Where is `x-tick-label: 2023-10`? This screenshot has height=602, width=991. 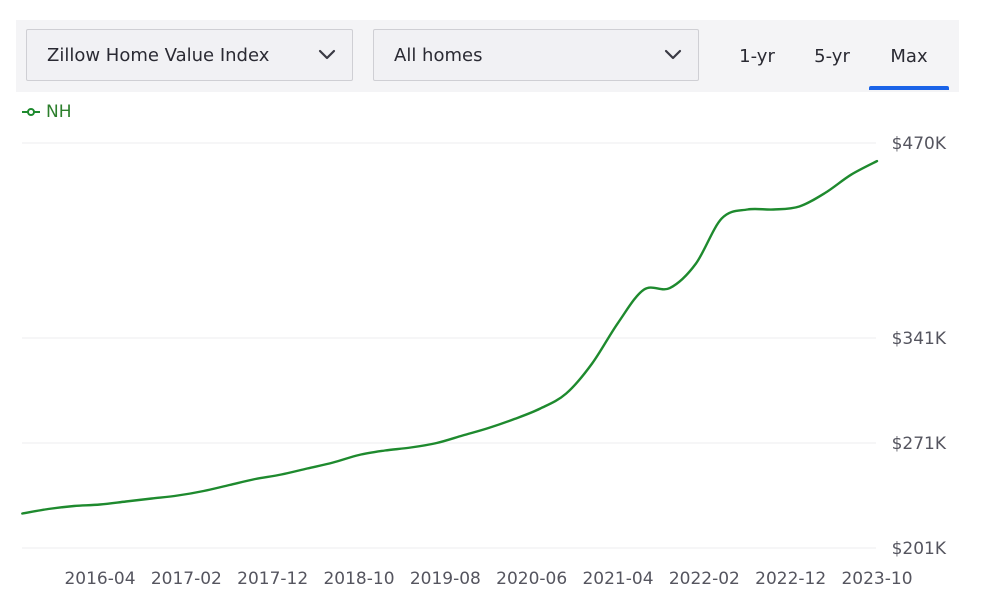
x-tick-label: 2023-10 is located at coordinates (876, 579).